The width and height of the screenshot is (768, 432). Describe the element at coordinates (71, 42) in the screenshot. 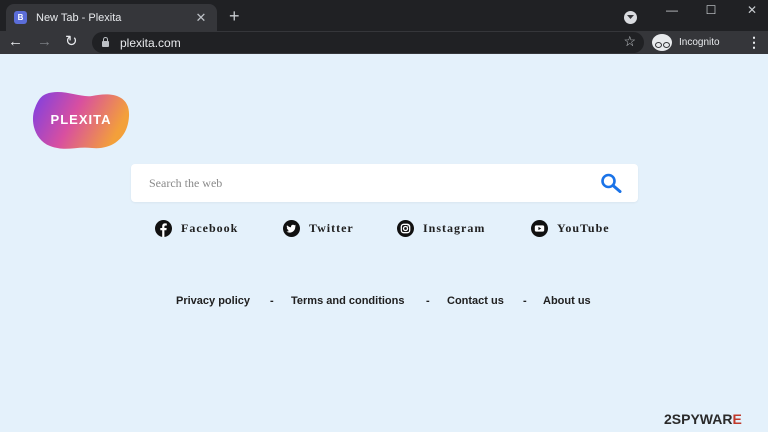

I see `reload-button: ↻` at that location.